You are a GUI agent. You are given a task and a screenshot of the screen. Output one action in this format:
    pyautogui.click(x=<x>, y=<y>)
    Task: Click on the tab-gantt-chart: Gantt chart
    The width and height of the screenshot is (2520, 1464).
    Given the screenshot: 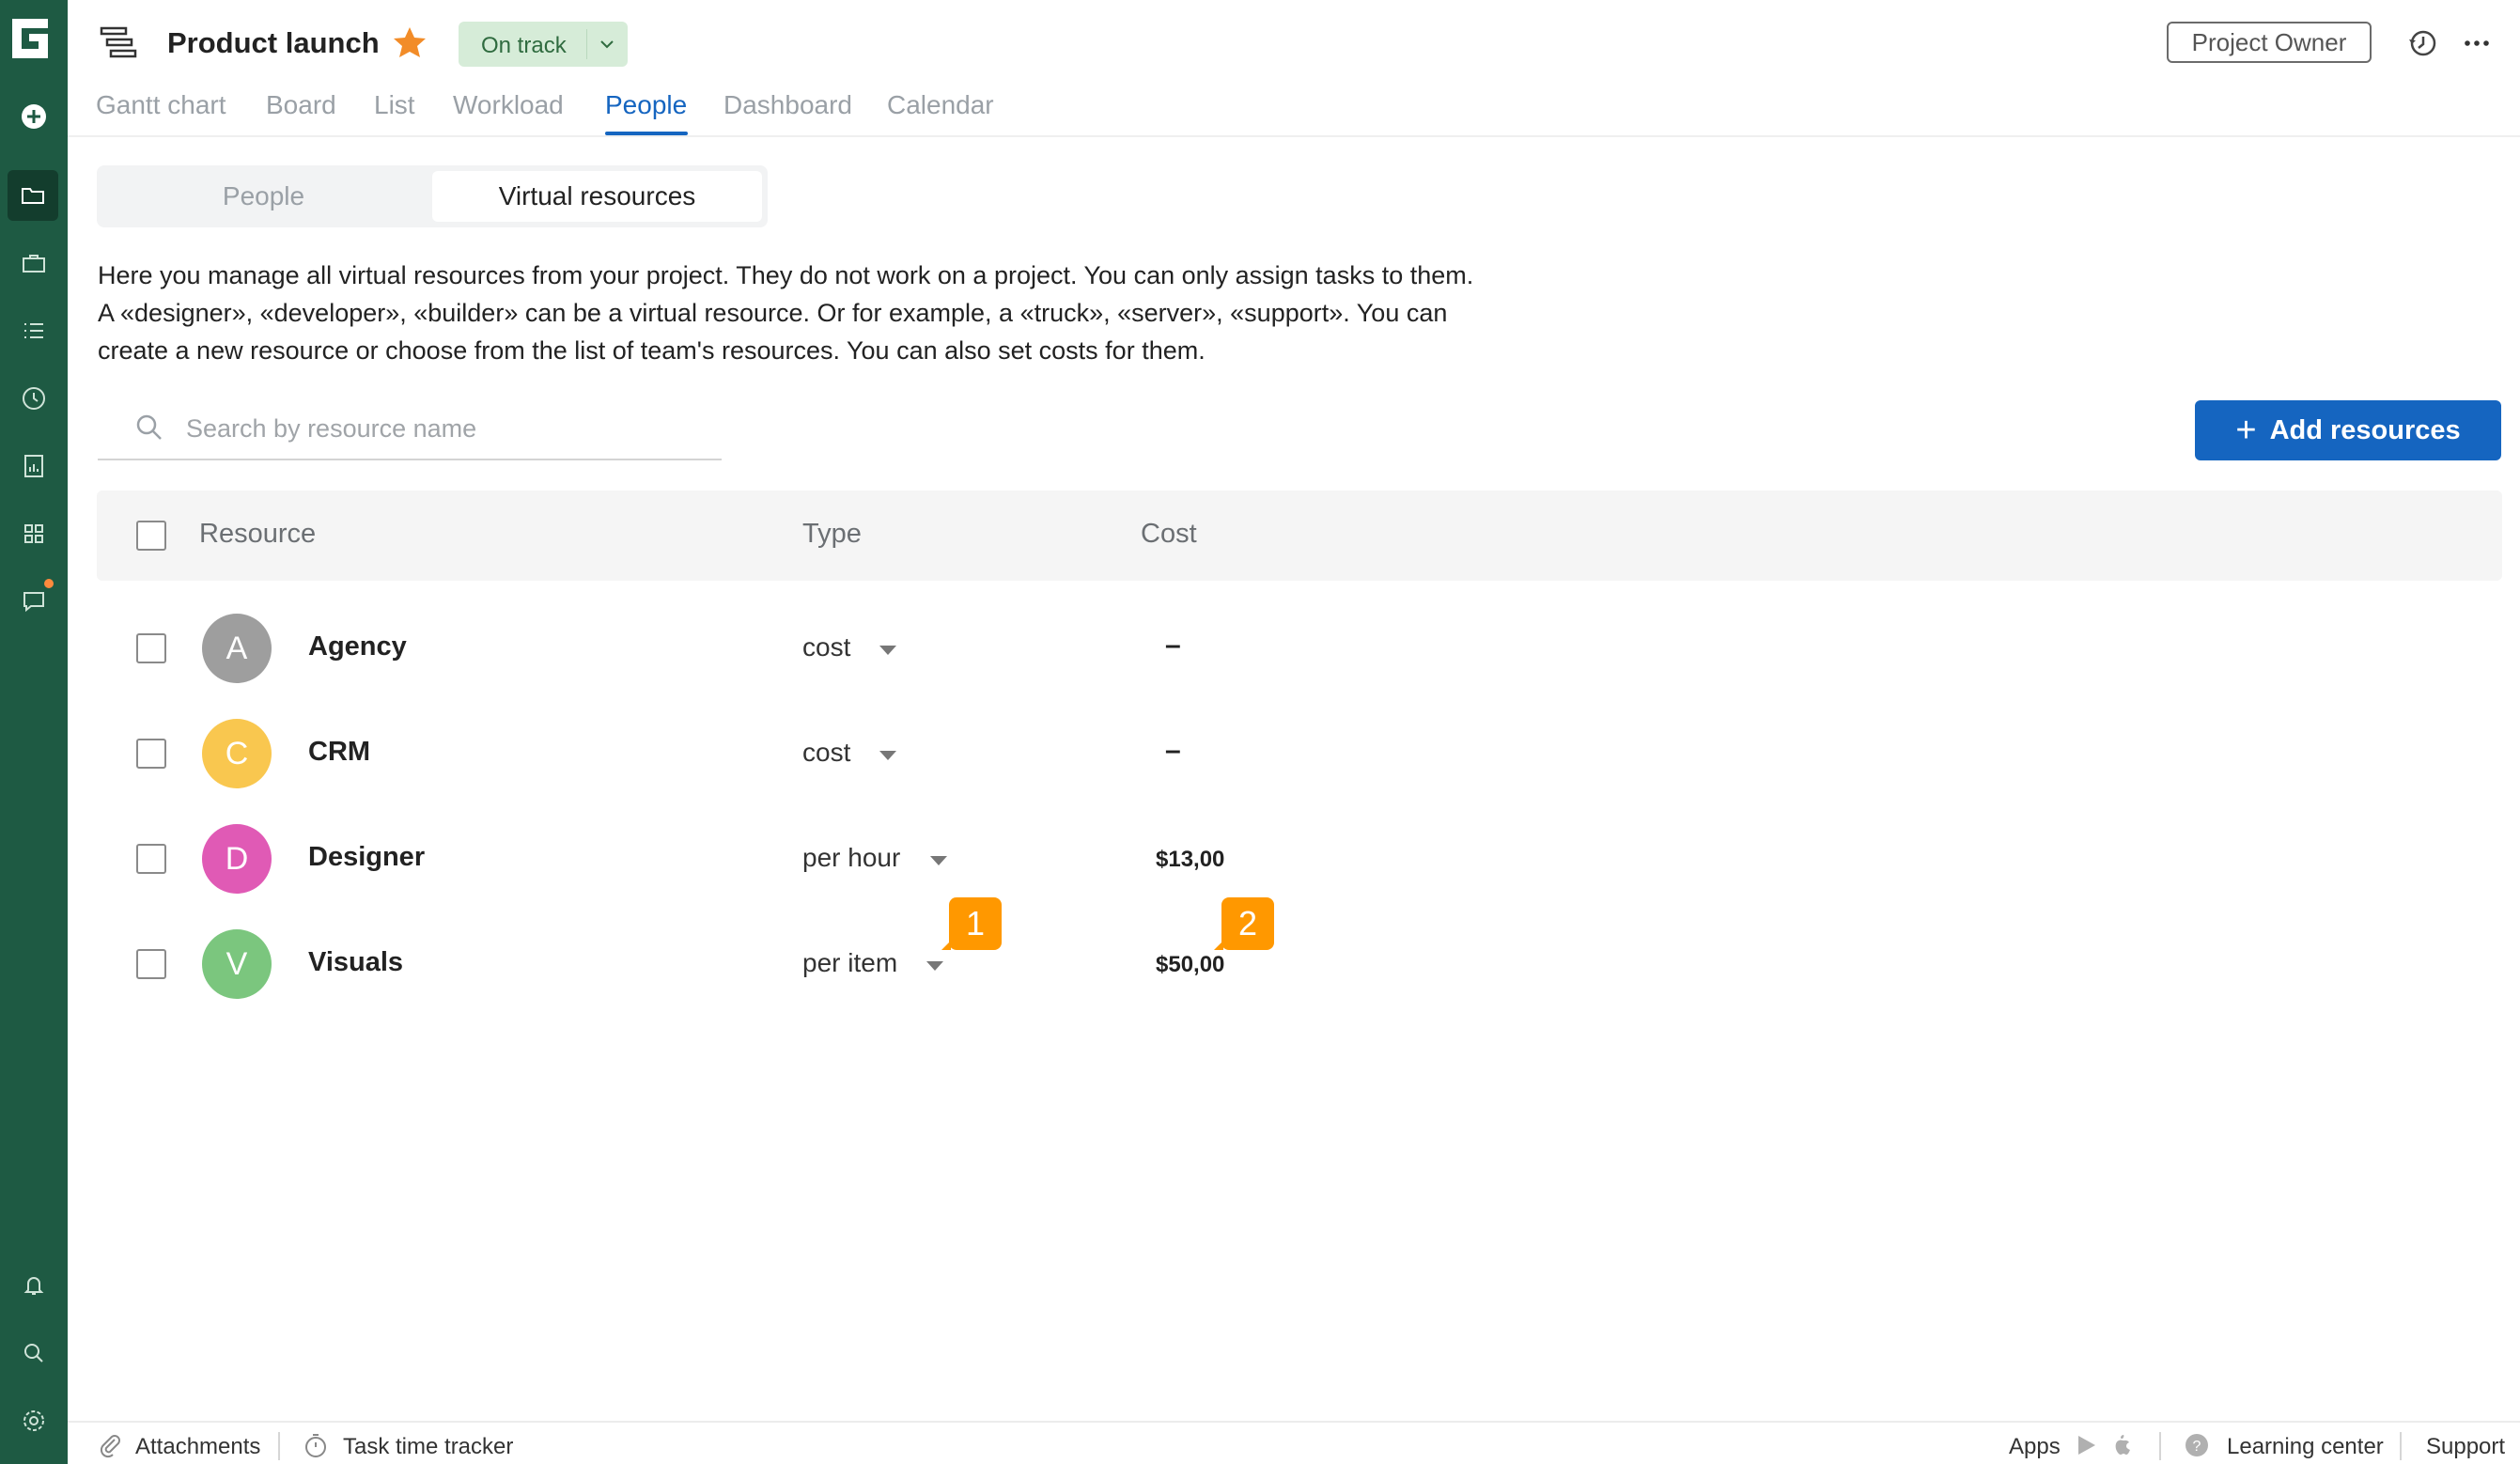 What is the action you would take?
    pyautogui.click(x=161, y=105)
    